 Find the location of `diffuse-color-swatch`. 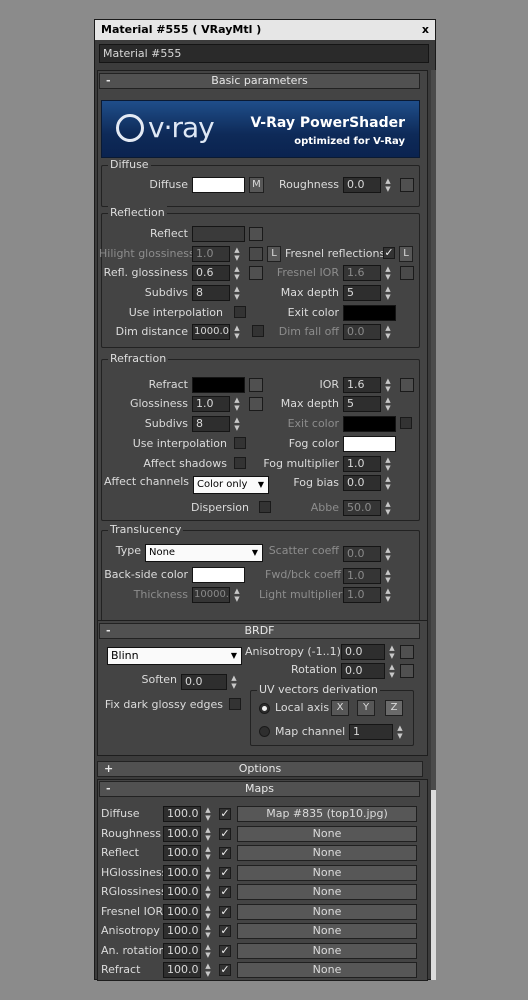

diffuse-color-swatch is located at coordinates (218, 185).